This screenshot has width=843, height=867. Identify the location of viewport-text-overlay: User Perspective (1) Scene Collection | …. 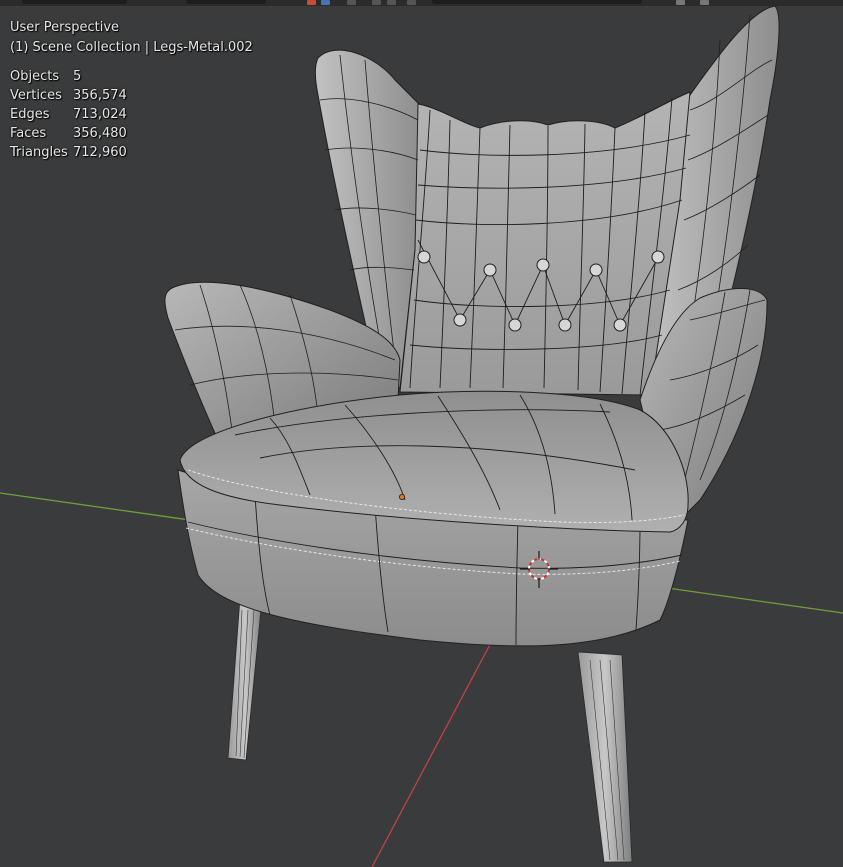
(131, 90).